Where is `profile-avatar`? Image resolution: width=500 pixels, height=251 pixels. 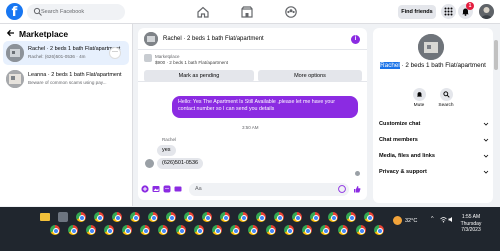 profile-avatar is located at coordinates (486, 11).